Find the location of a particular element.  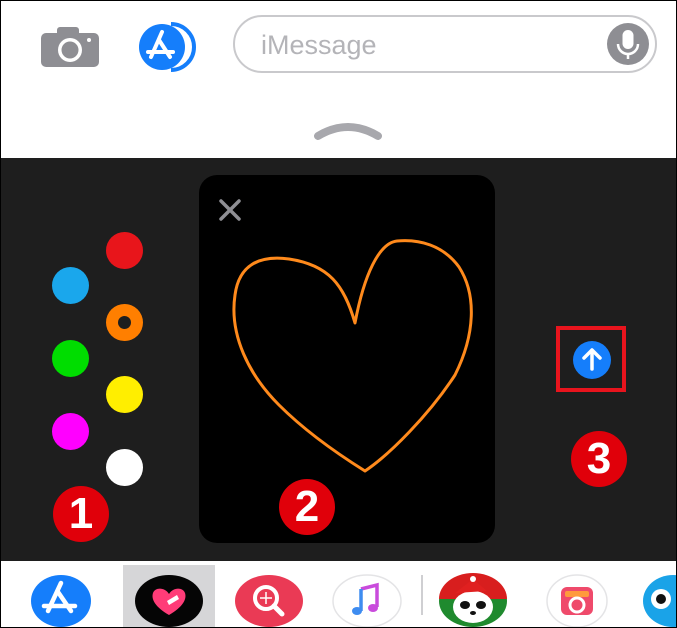

eye-app-icon is located at coordinates (657, 598).